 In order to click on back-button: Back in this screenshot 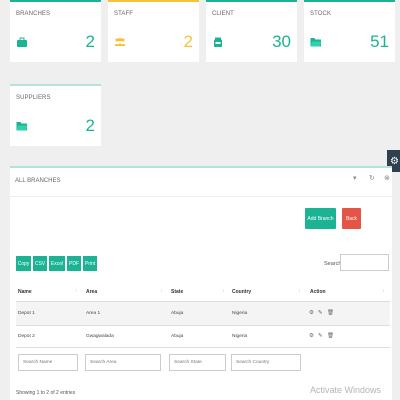, I will do `click(351, 218)`.